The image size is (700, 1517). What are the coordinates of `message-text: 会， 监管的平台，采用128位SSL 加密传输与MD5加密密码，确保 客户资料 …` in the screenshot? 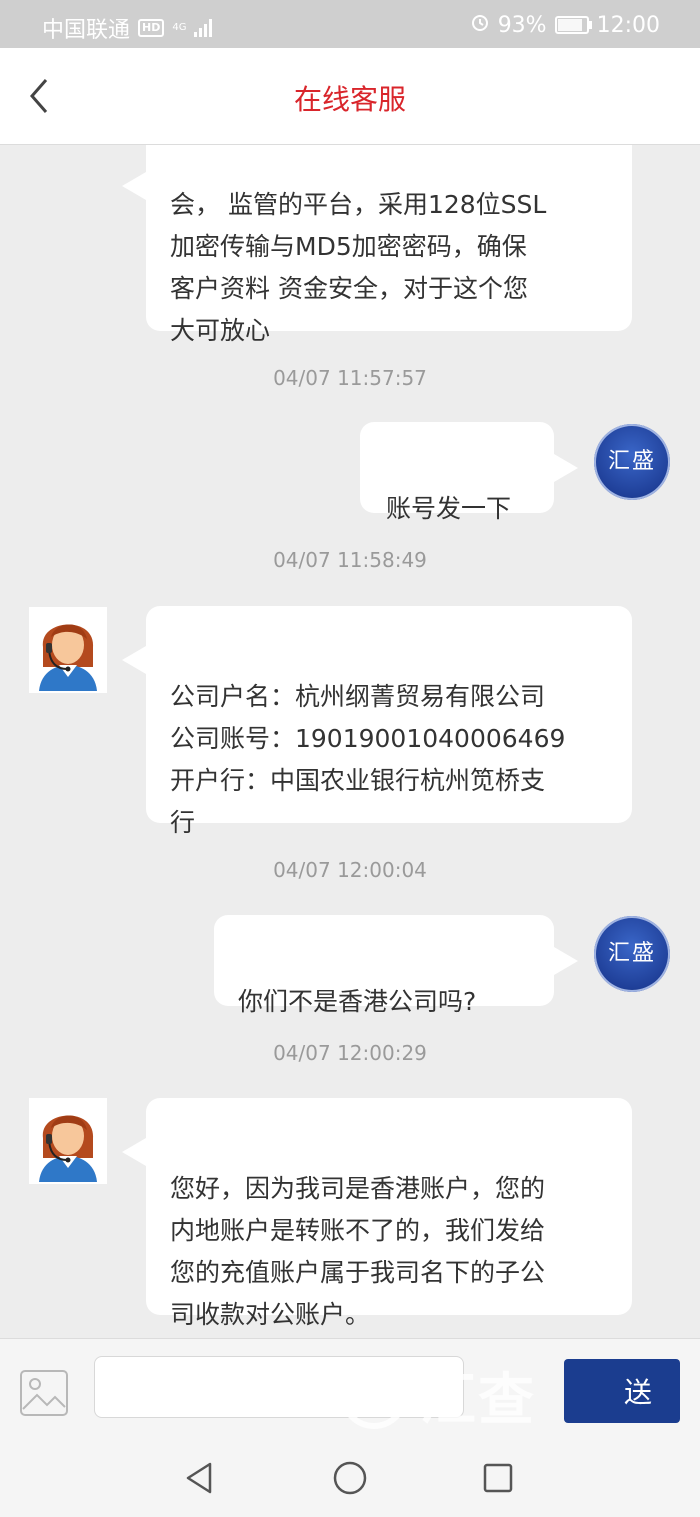 It's located at (358, 267).